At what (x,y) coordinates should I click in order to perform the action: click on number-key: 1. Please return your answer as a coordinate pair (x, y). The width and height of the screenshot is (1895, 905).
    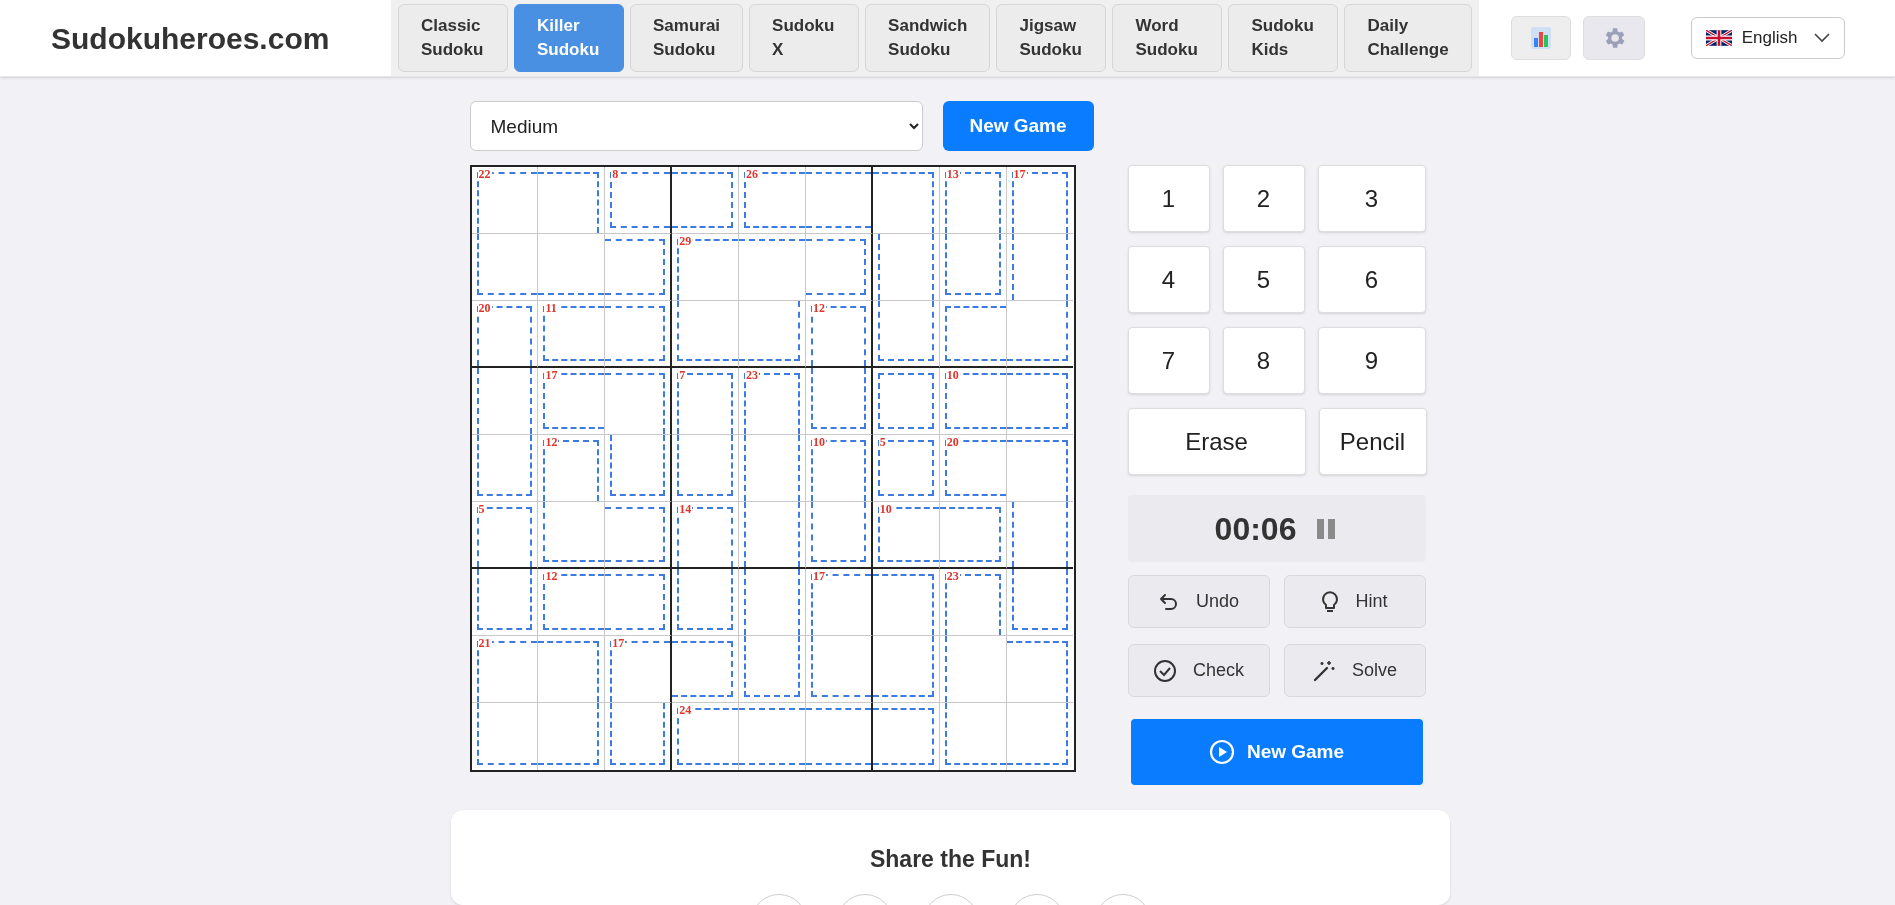
    Looking at the image, I should click on (1168, 198).